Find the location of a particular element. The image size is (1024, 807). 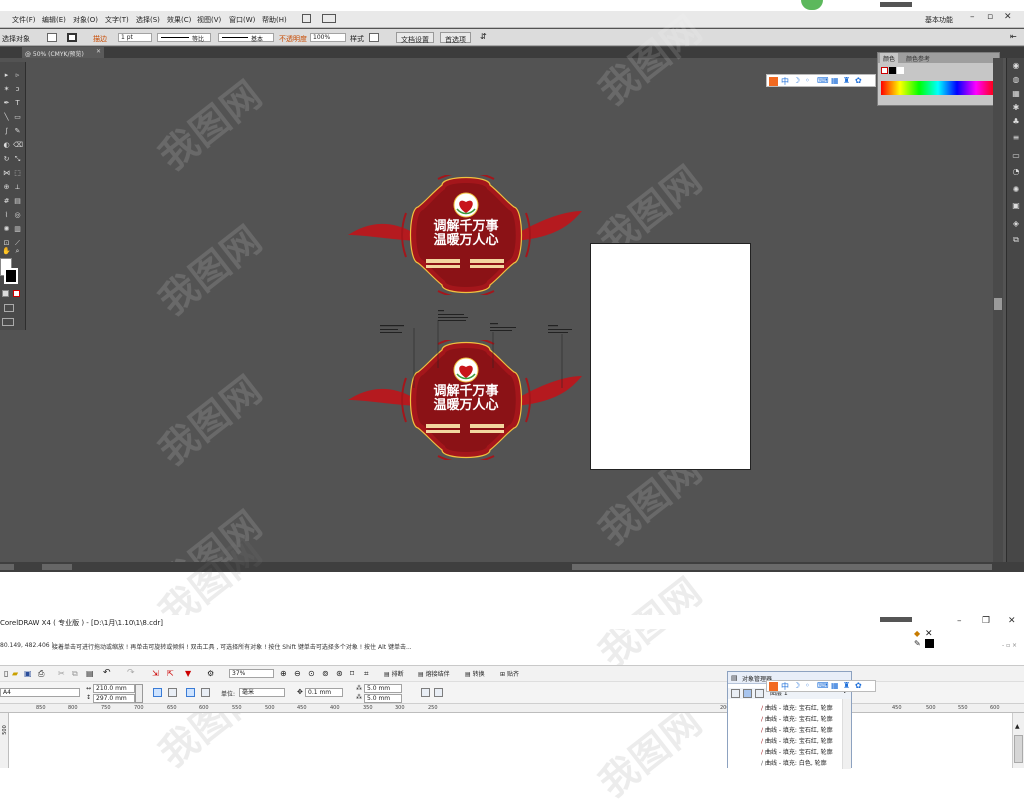

zoom-level-select: 37% is located at coordinates (251, 673).